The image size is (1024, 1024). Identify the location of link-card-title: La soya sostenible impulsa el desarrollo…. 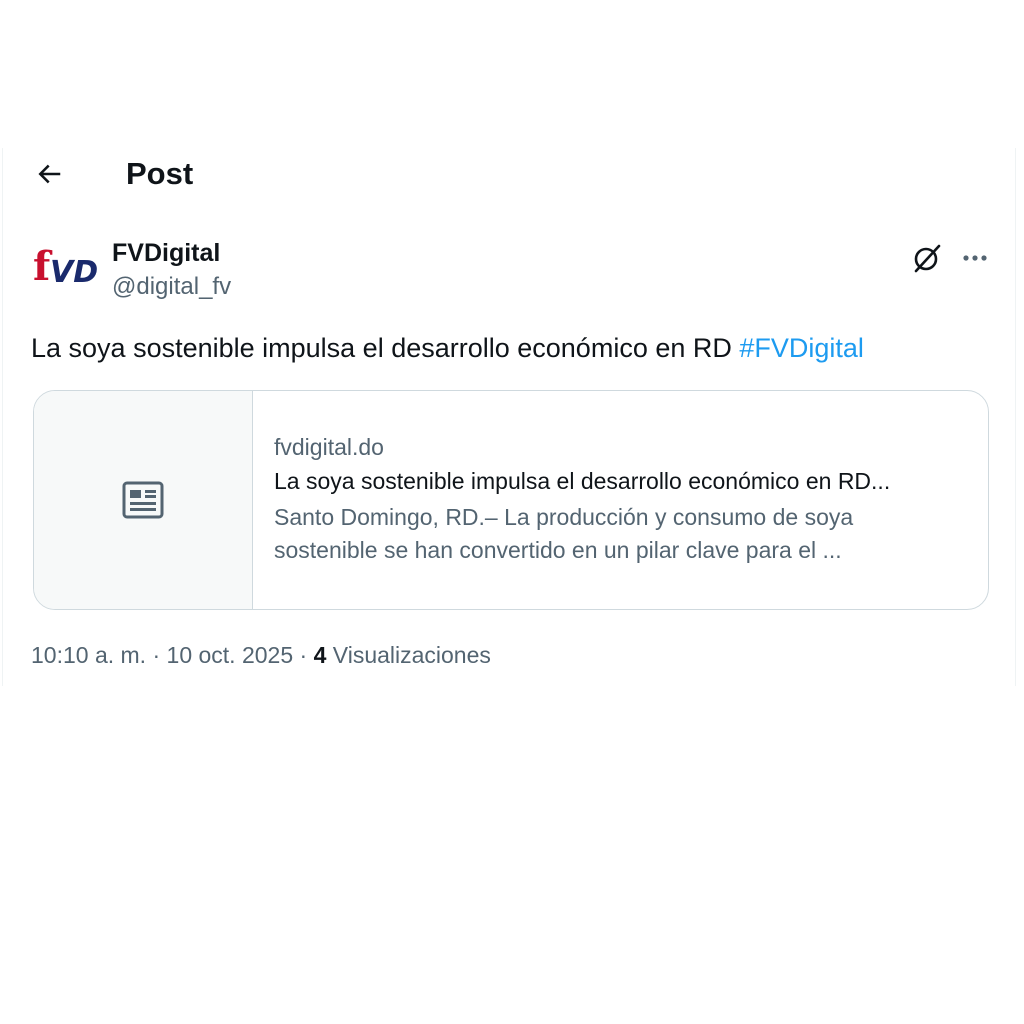
(582, 481).